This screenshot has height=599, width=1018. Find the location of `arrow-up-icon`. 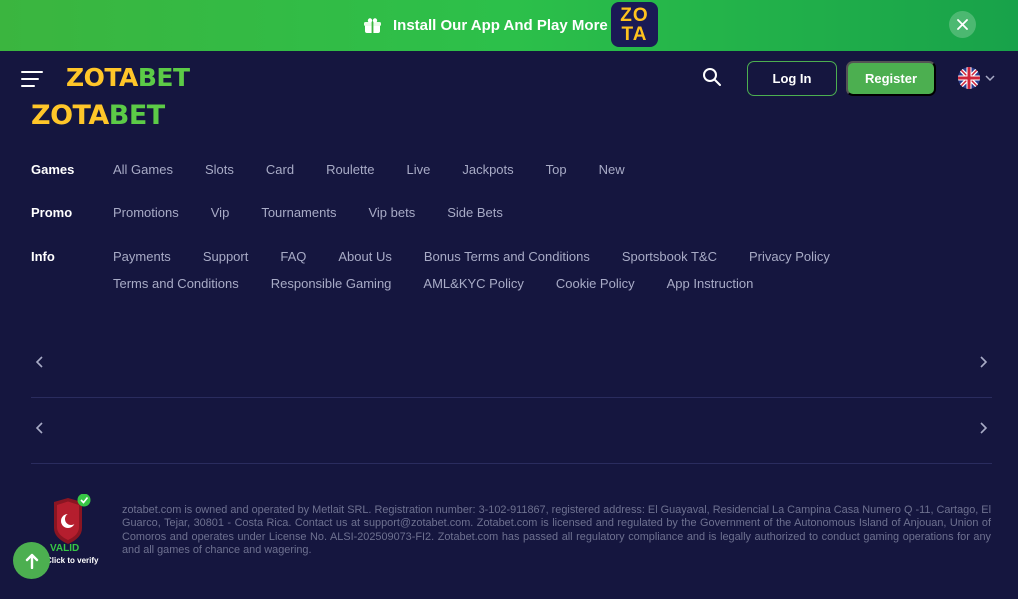

arrow-up-icon is located at coordinates (31, 561).